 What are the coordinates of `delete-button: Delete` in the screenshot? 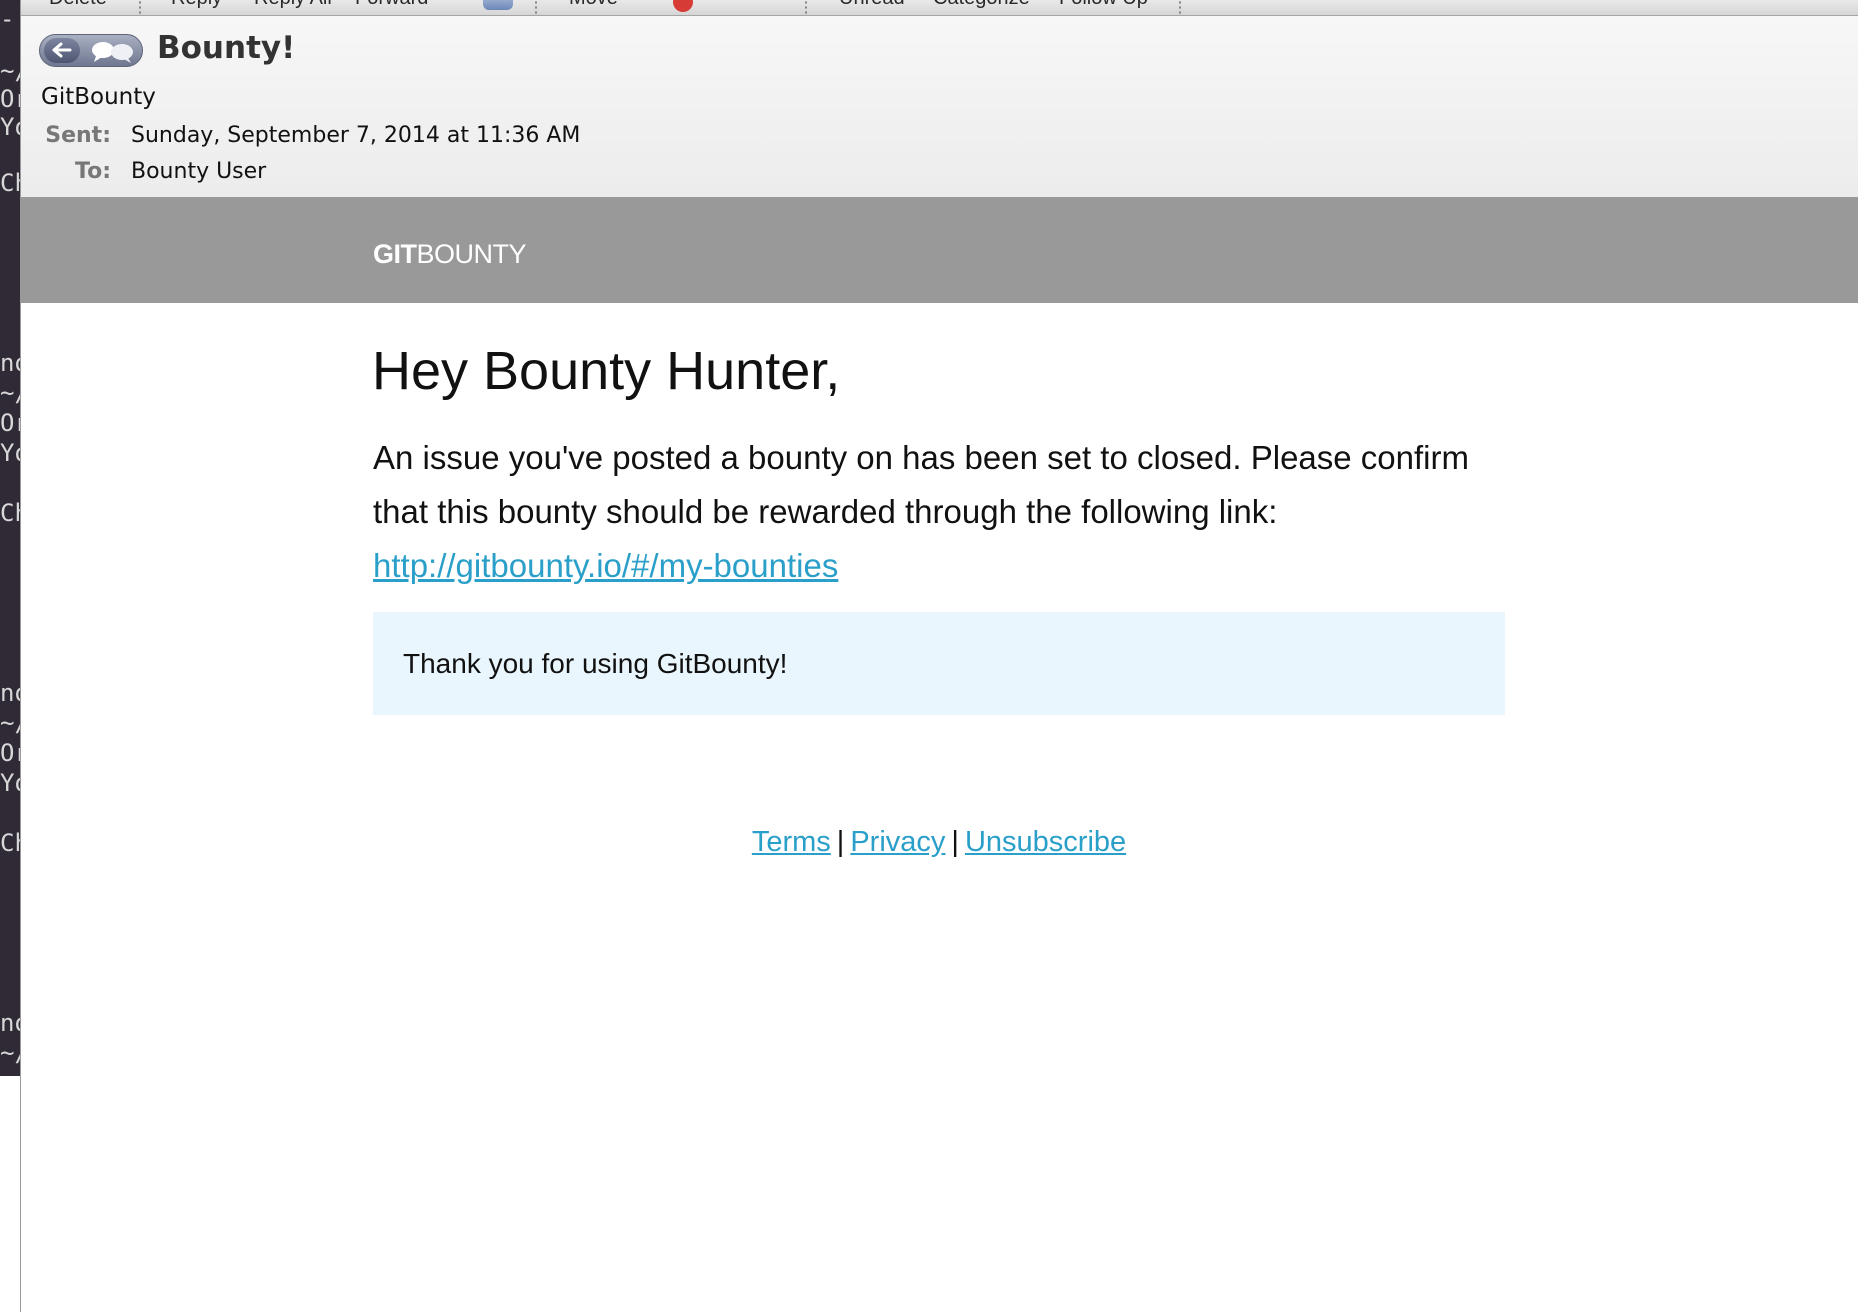 It's located at (78, 5).